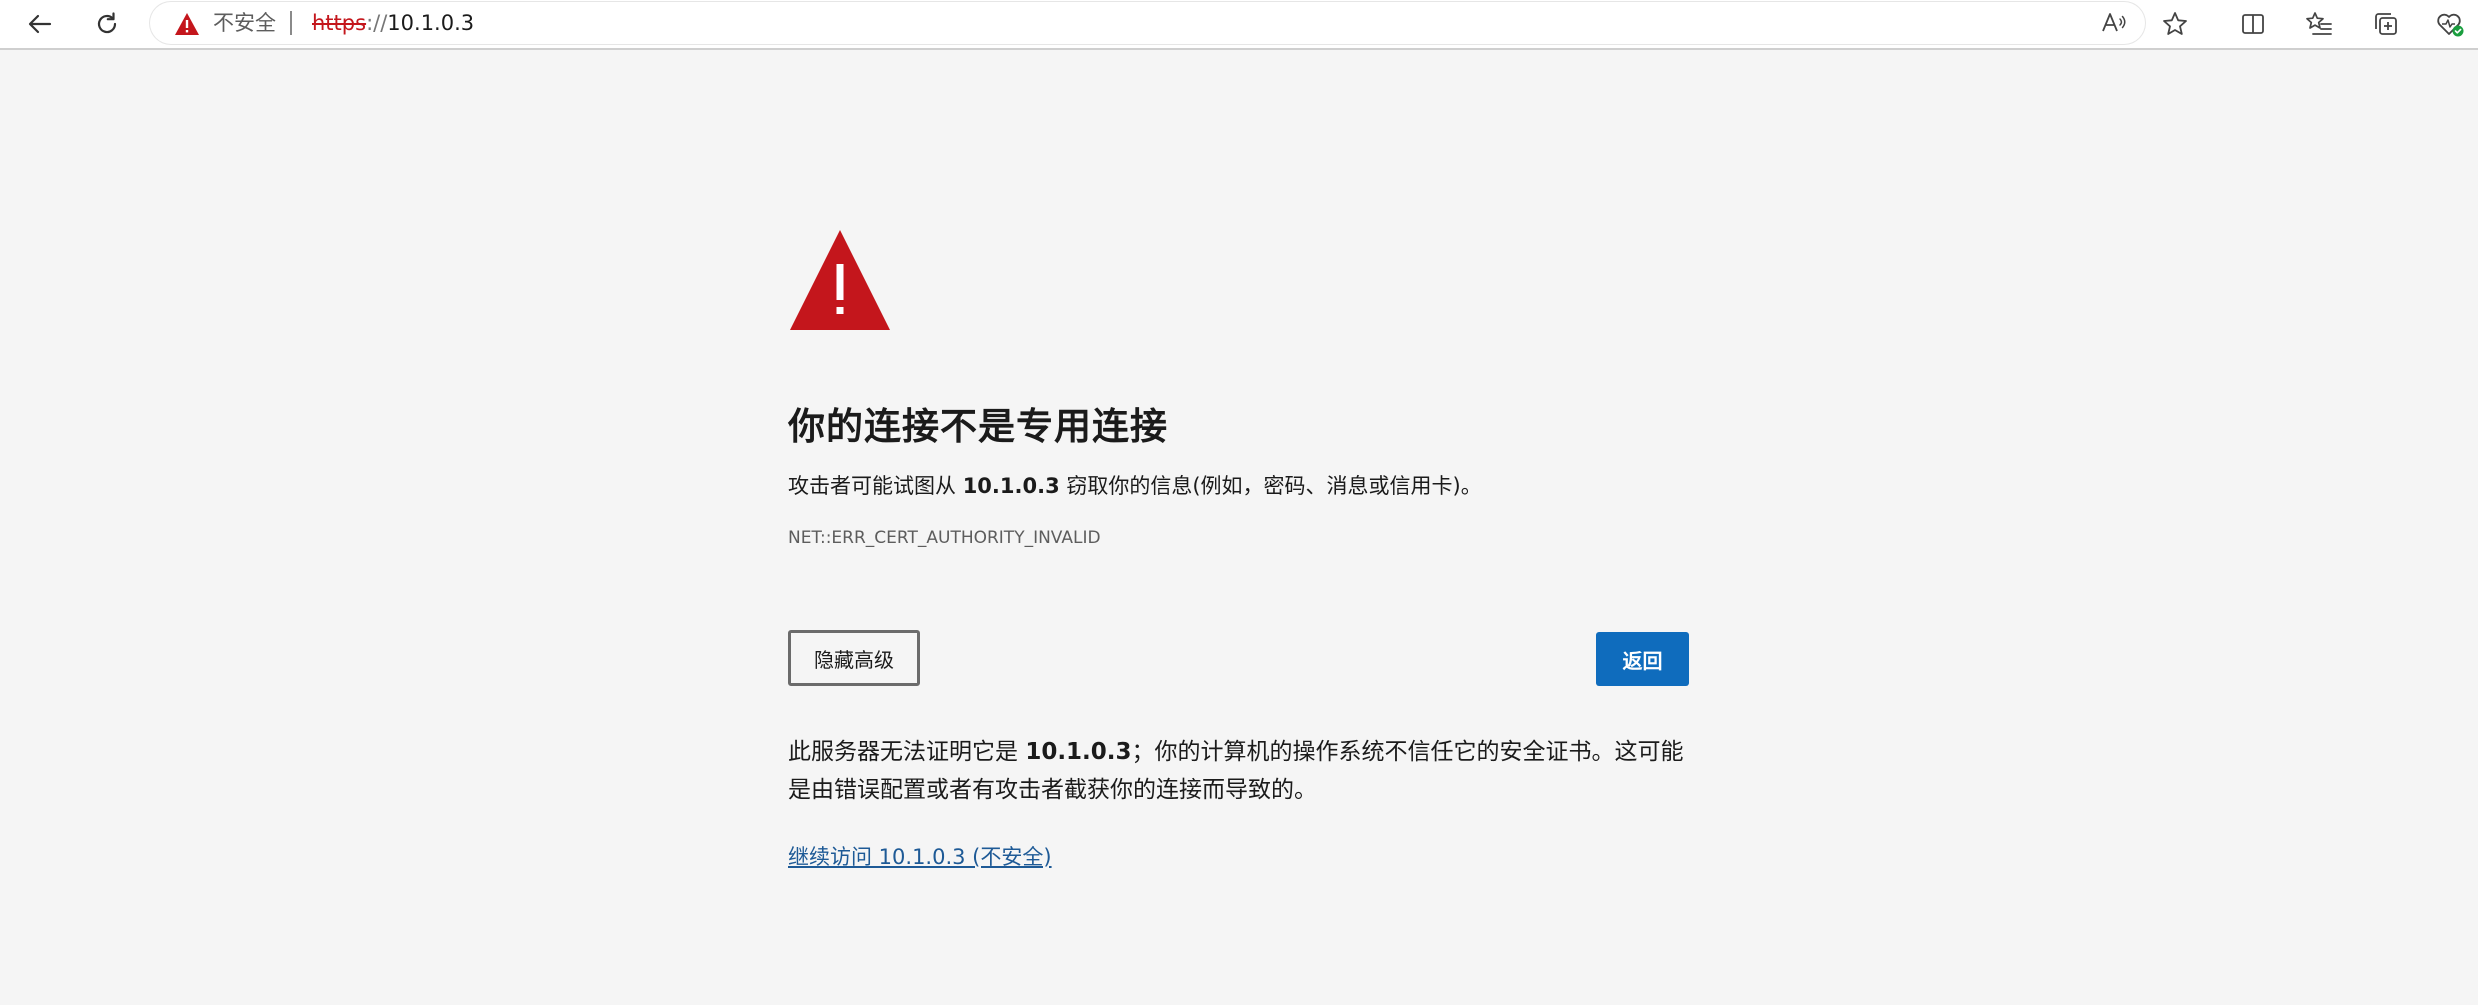  Describe the element at coordinates (1147, 23) in the screenshot. I see `address-bar: 不安全 https://10.1.0.3` at that location.